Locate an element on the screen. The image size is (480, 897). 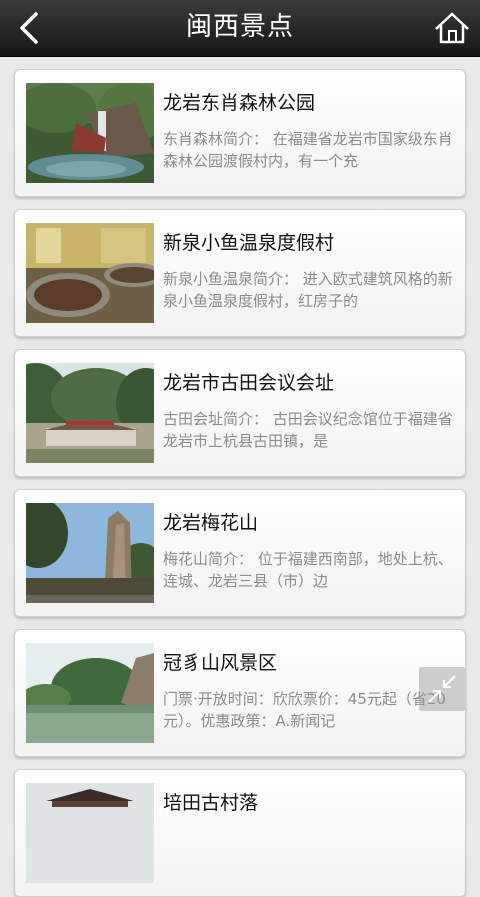
floating-collapse-button is located at coordinates (442, 689).